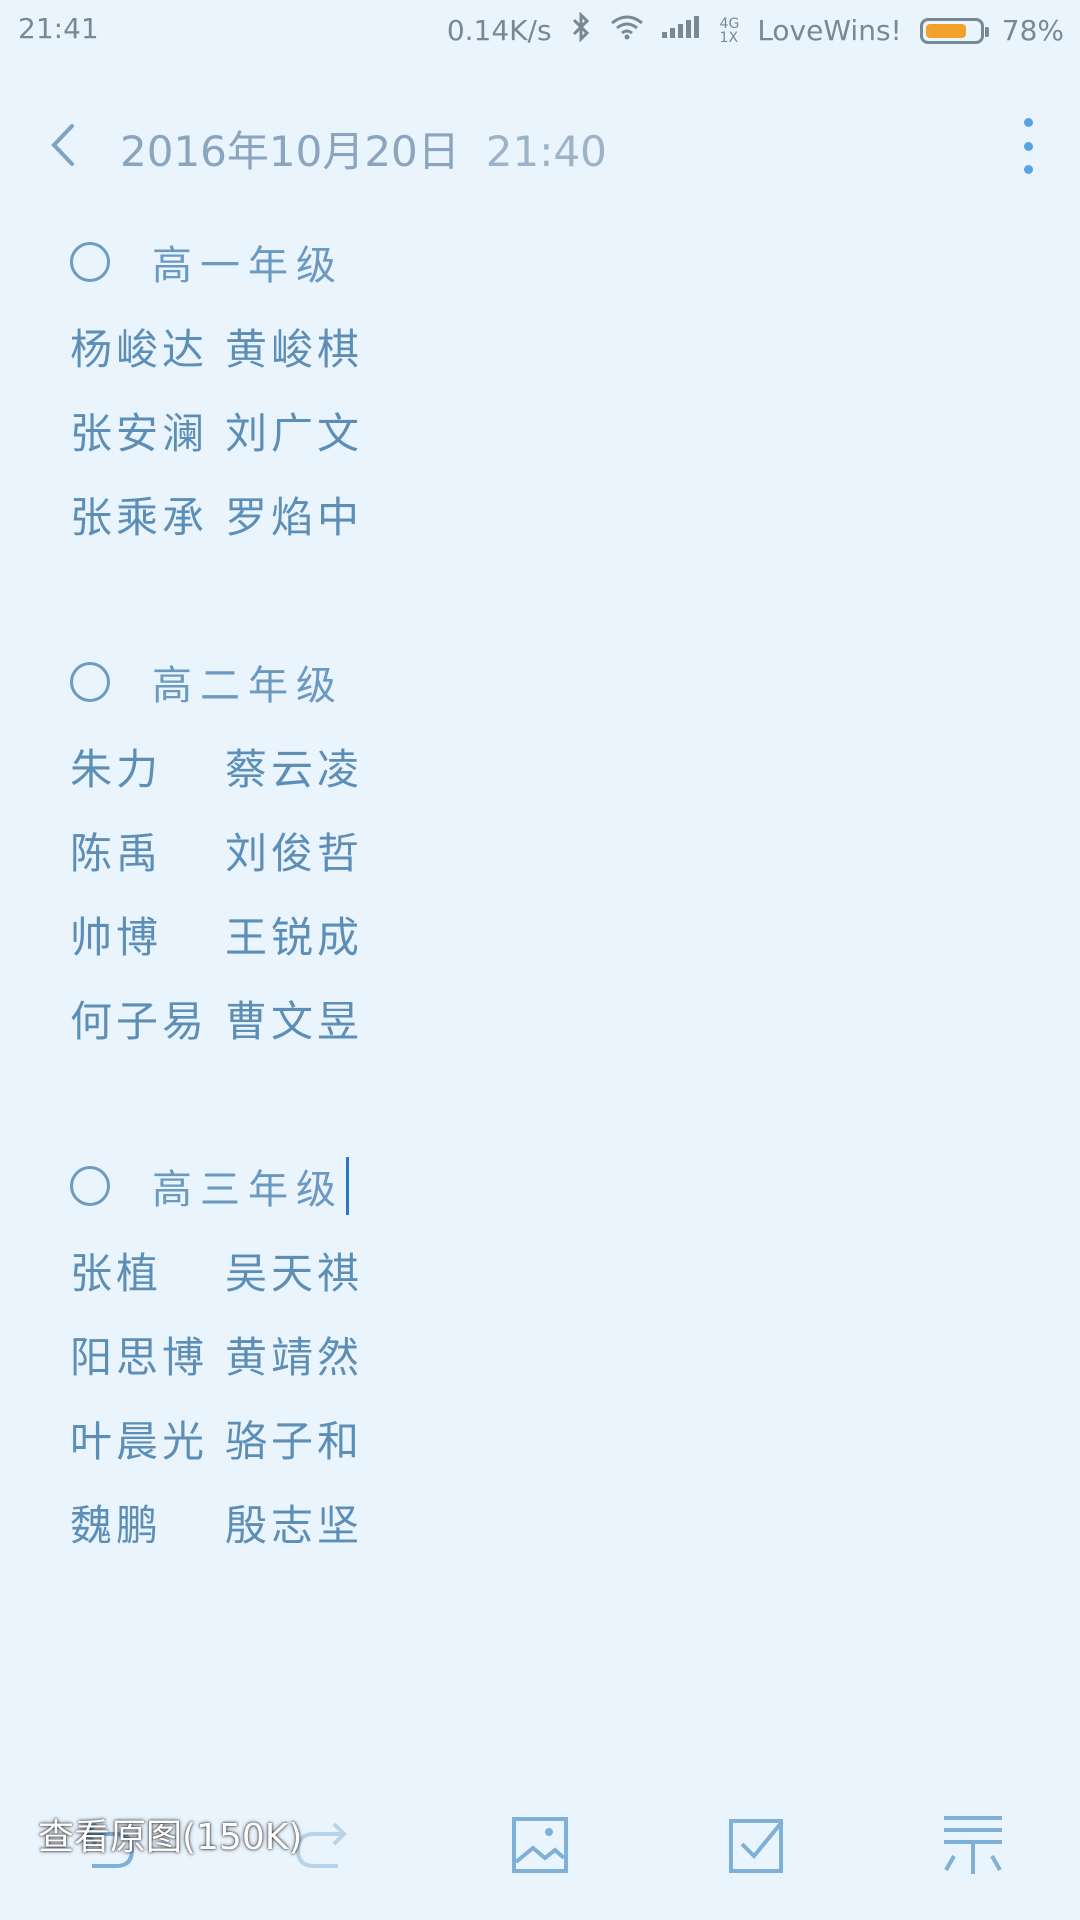 The height and width of the screenshot is (1920, 1080). What do you see at coordinates (520, 1438) in the screenshot?
I see `name-row: 叶晨光 骆子和` at bounding box center [520, 1438].